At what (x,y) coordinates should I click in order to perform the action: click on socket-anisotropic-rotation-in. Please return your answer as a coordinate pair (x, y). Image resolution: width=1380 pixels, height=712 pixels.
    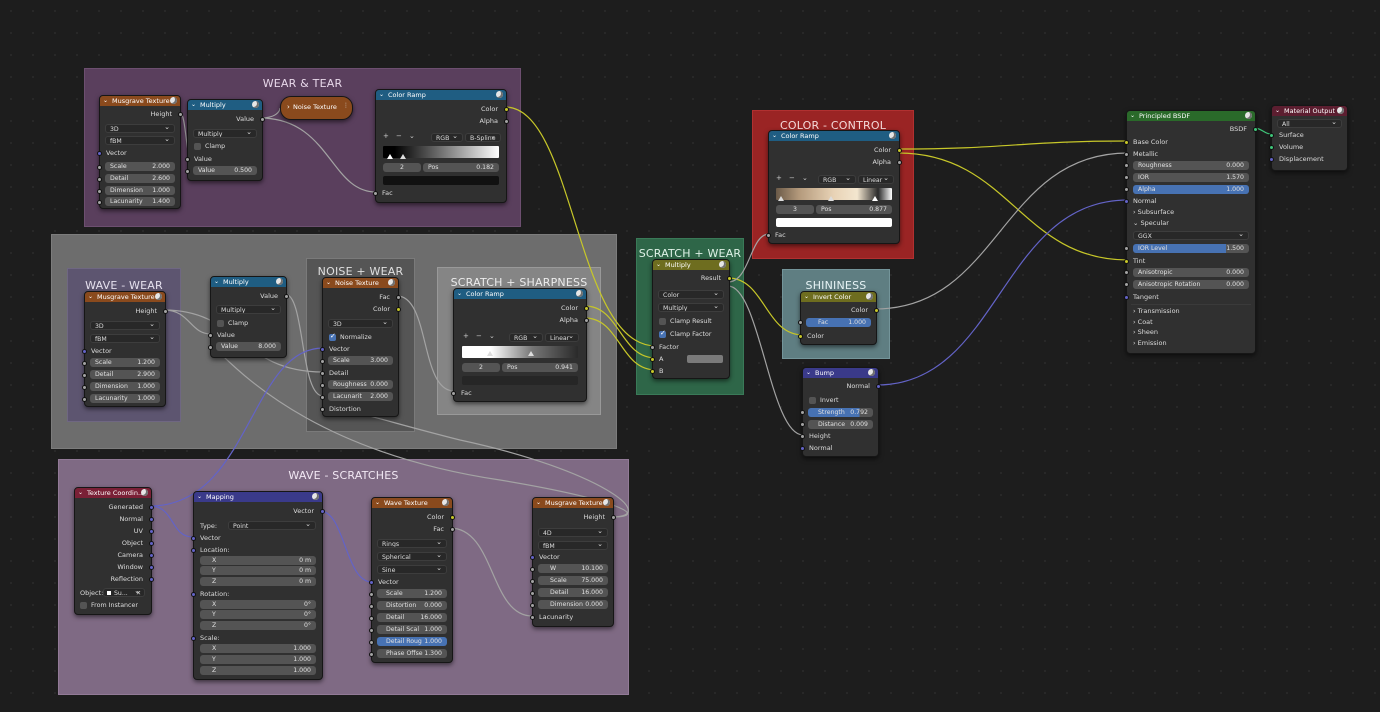
    Looking at the image, I should click on (1126, 284).